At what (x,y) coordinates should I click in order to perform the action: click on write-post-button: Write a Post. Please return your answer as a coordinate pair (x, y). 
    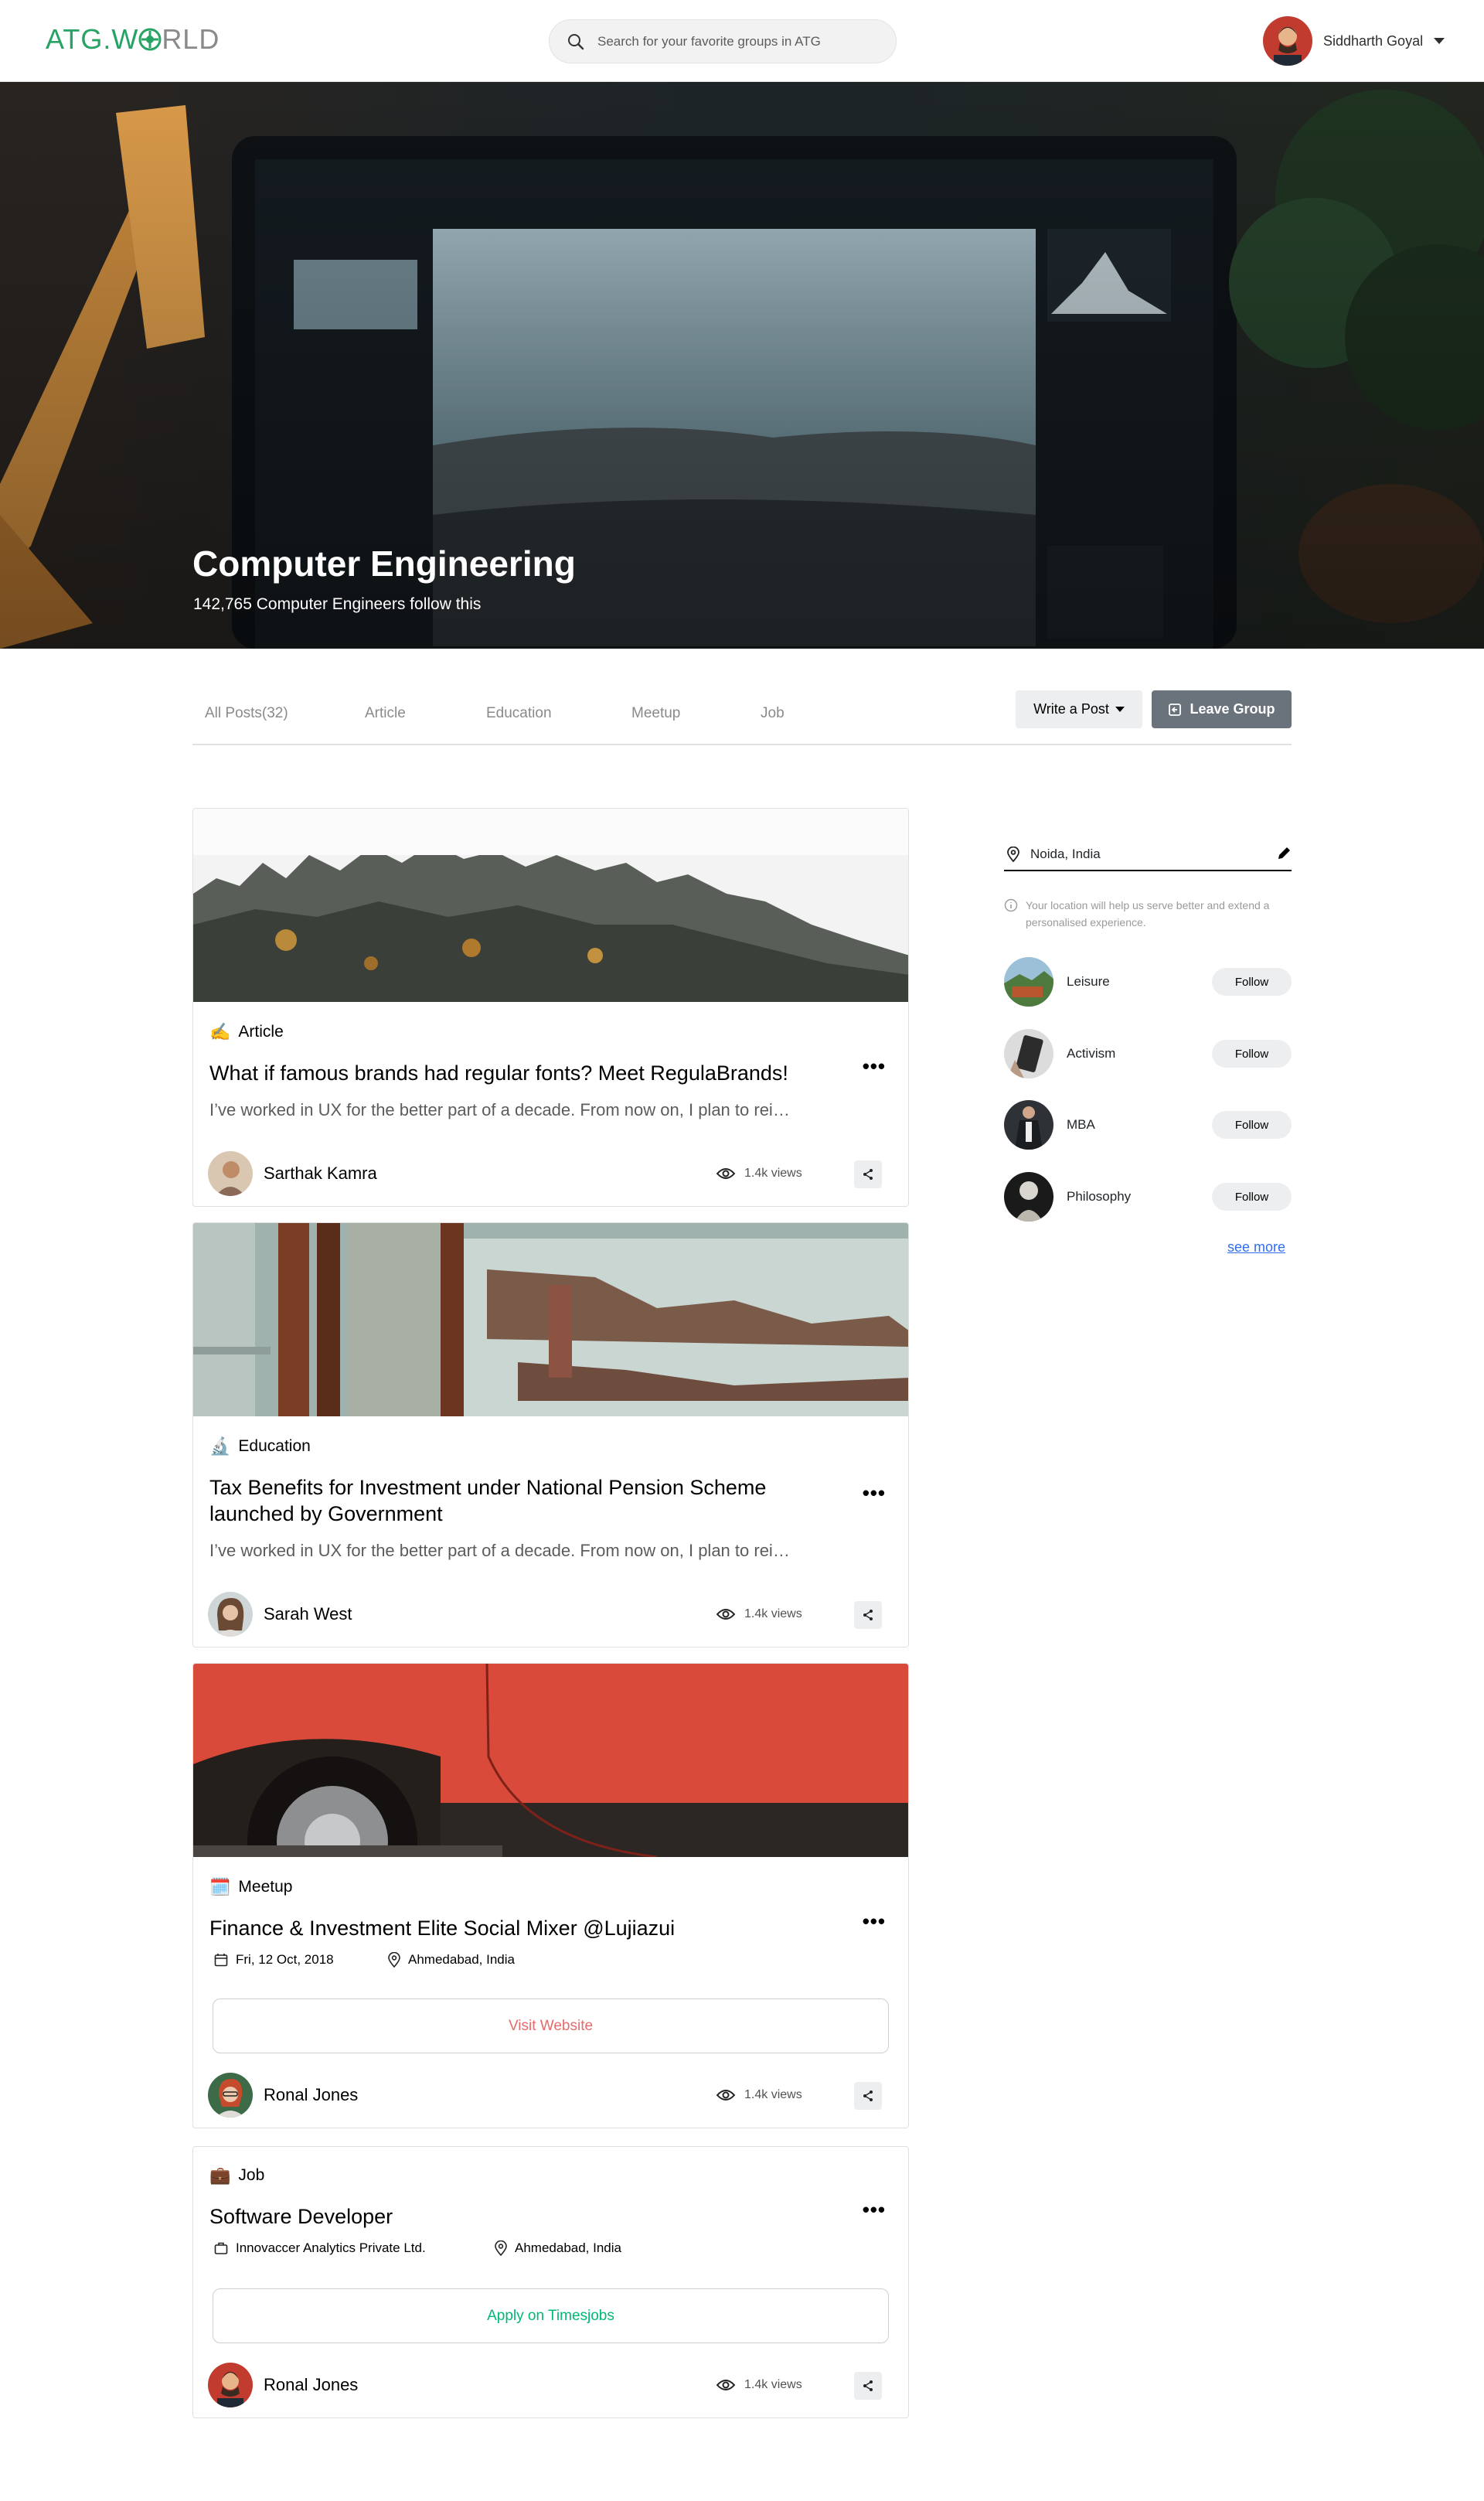
    Looking at the image, I should click on (1079, 709).